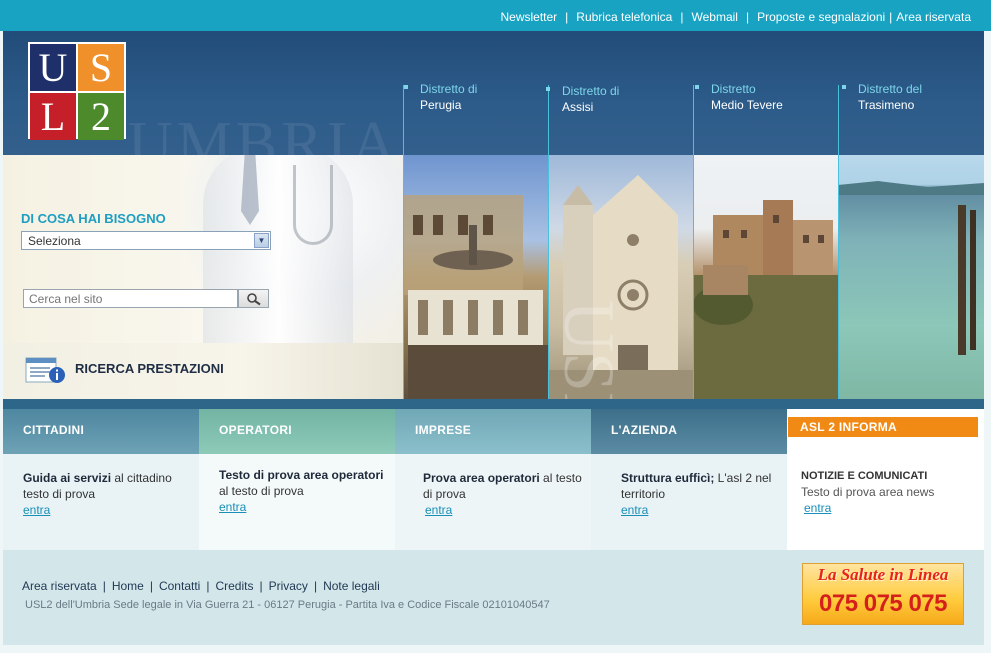 This screenshot has width=991, height=653. I want to click on district-medio-tevere-line1: Distretto, so click(733, 89).